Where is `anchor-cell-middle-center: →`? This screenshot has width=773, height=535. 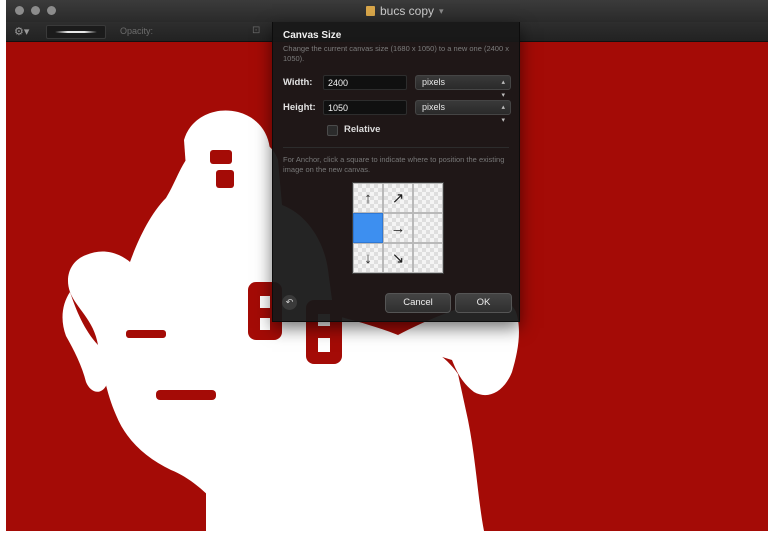
anchor-cell-middle-center: → is located at coordinates (398, 228).